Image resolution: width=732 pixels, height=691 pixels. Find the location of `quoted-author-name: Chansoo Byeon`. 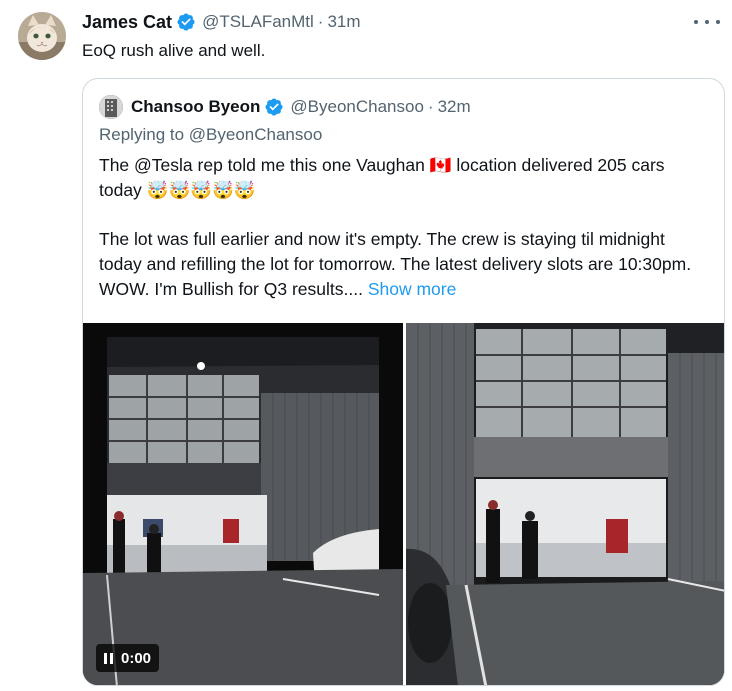

quoted-author-name: Chansoo Byeon is located at coordinates (195, 107).